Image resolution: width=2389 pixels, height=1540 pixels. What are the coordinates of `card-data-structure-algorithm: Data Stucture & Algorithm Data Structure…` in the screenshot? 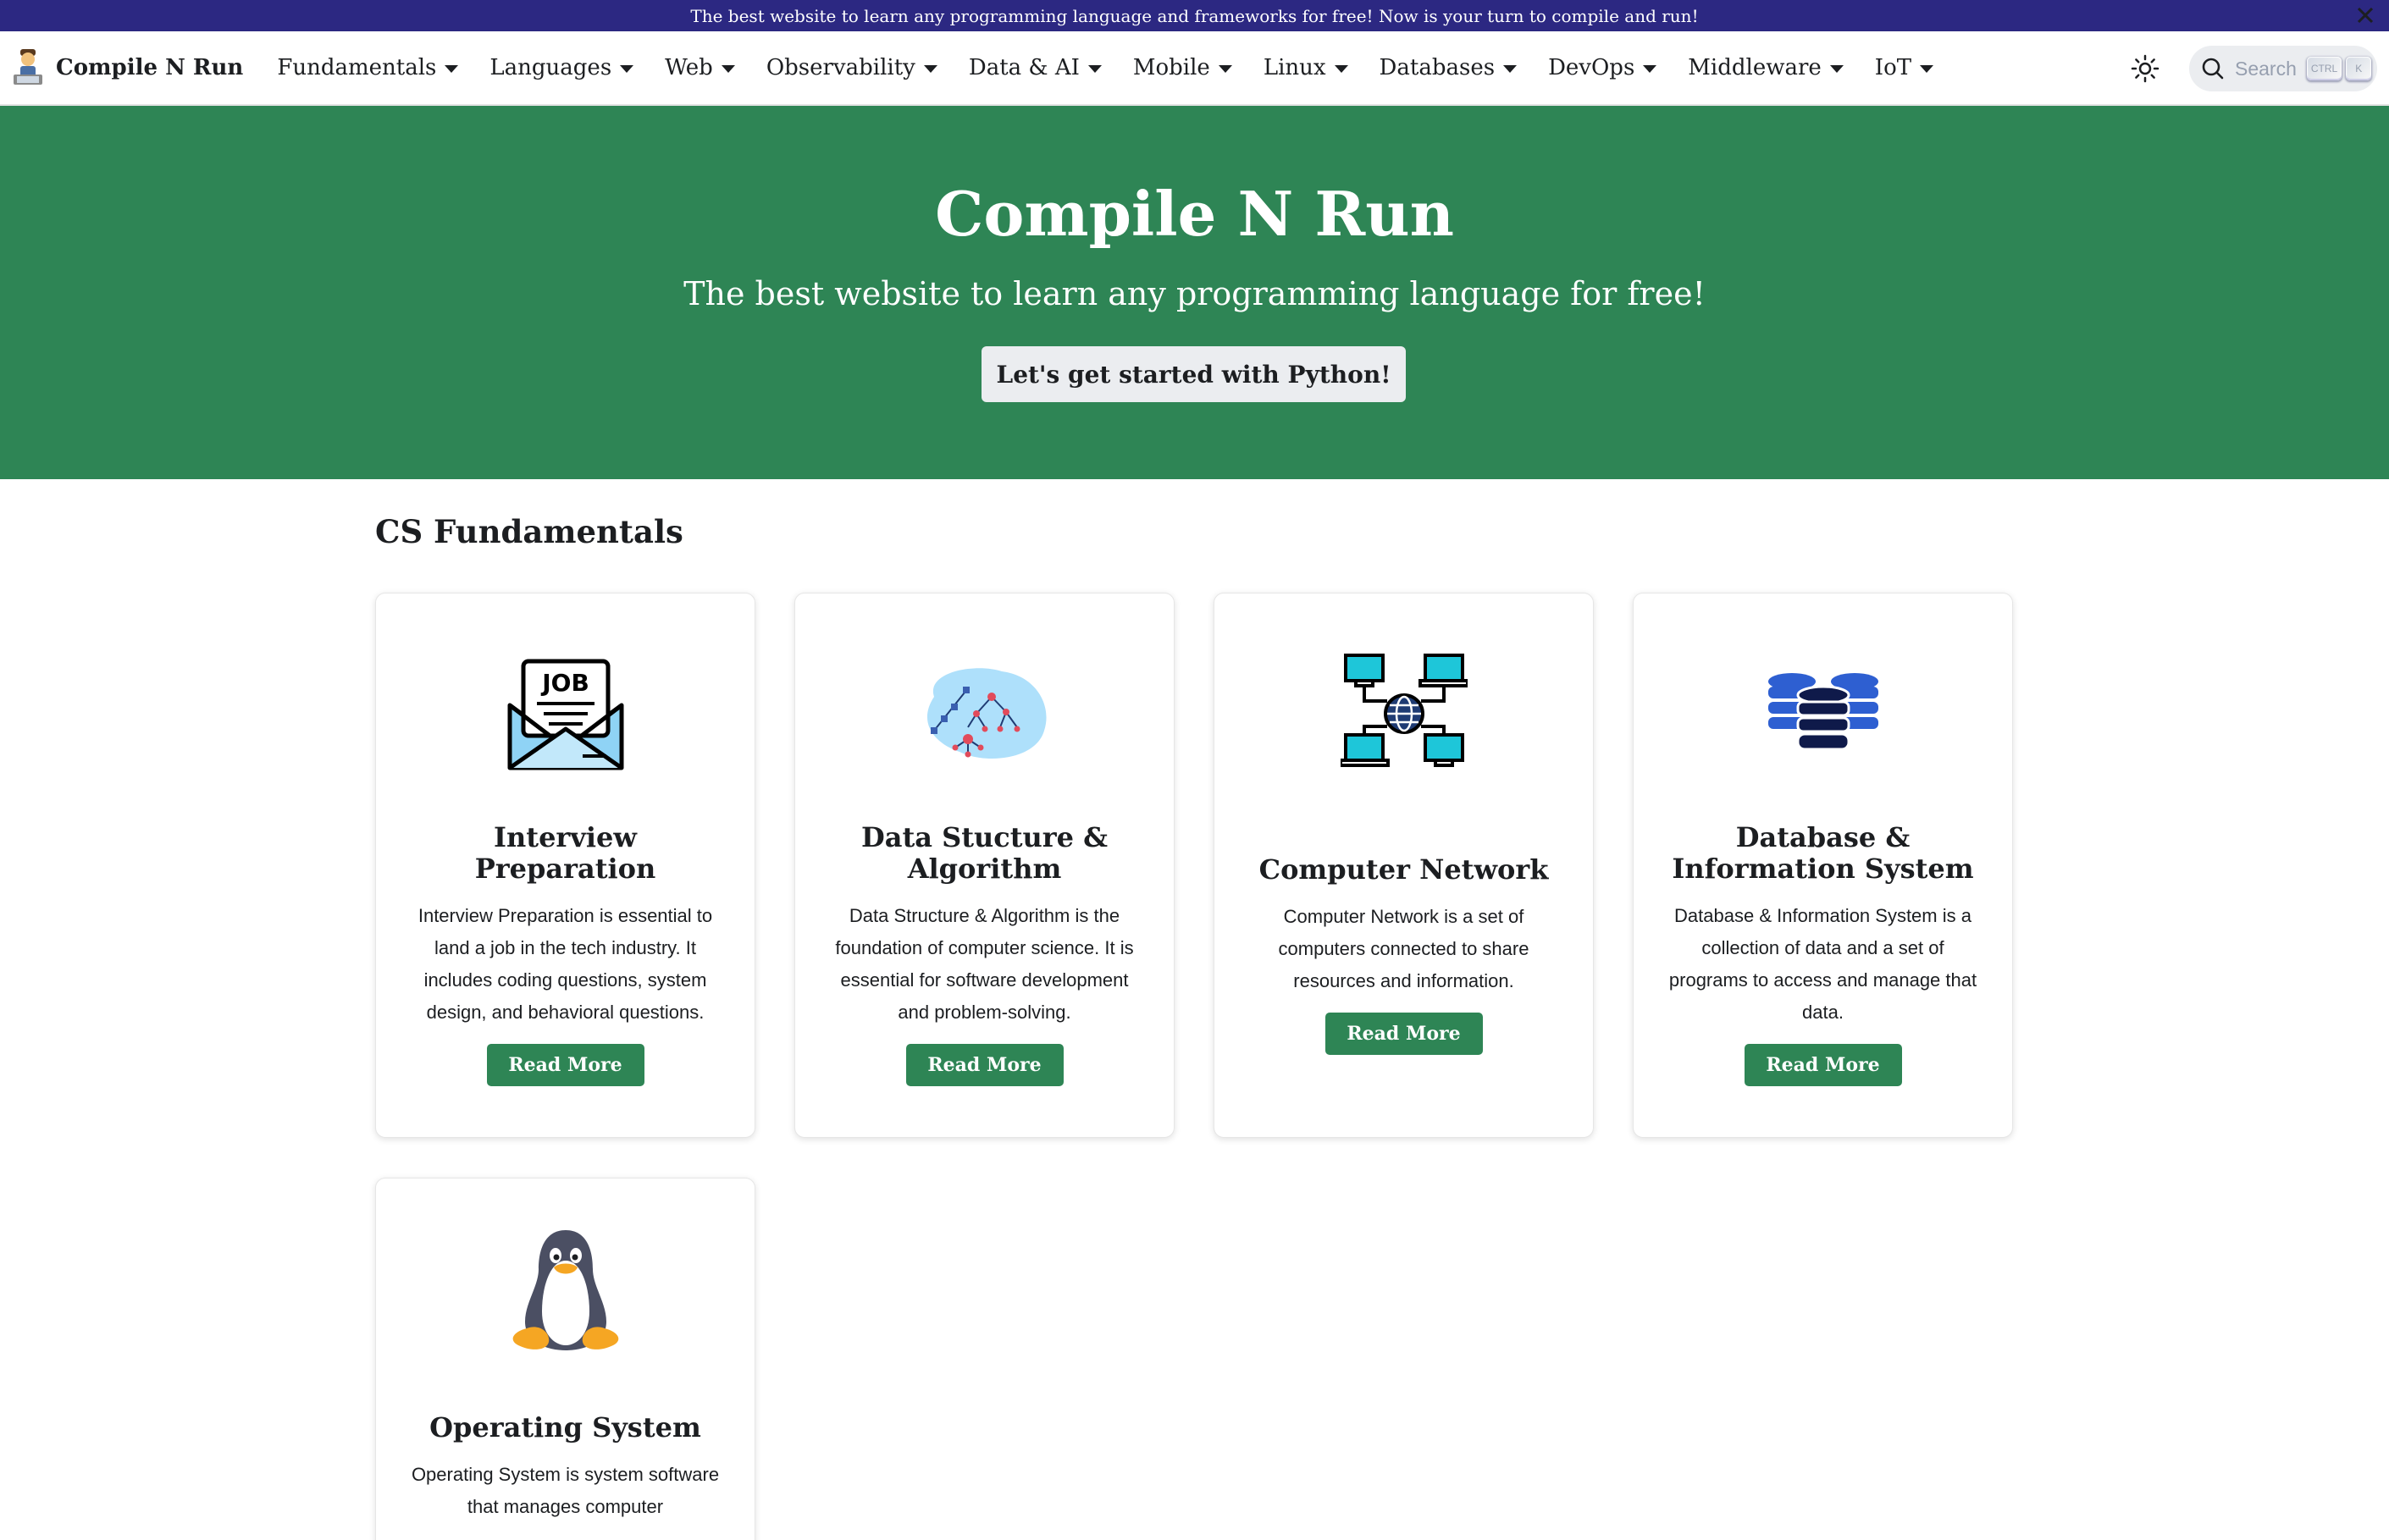 It's located at (985, 865).